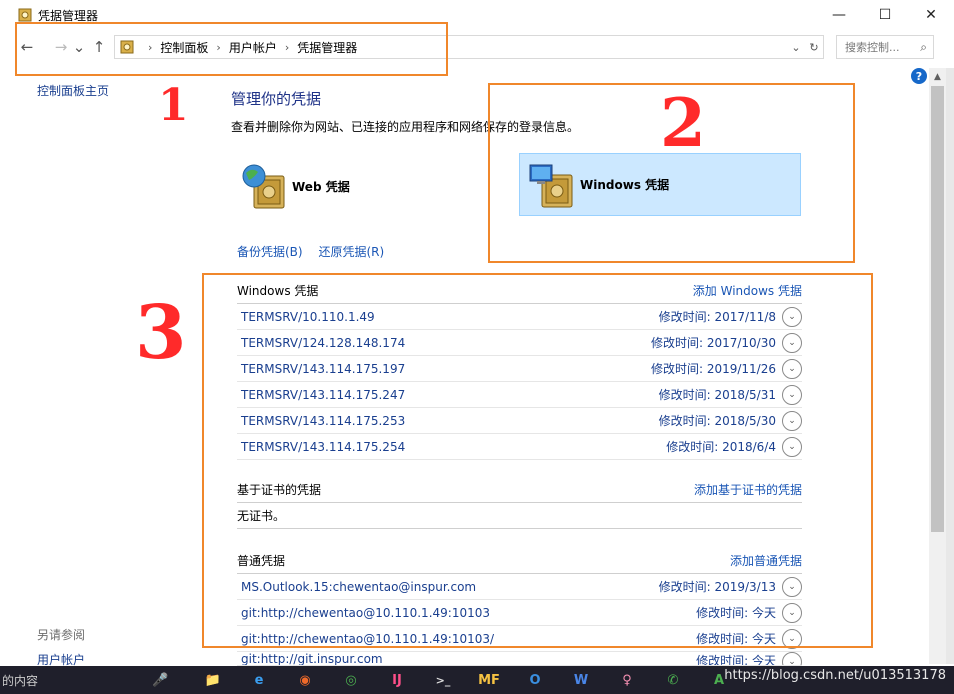  I want to click on taskbar-search-text: 的内容, so click(77, 680).